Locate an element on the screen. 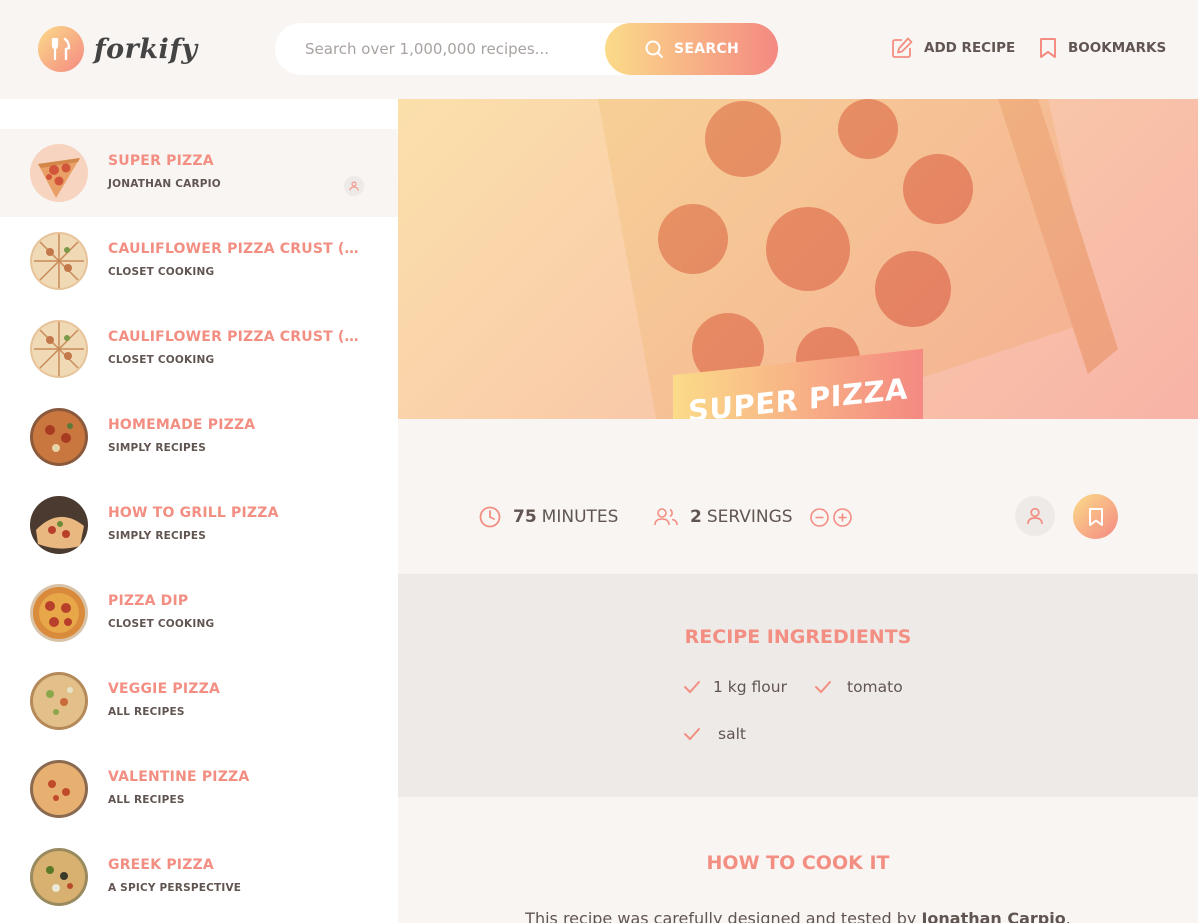  clock-icon is located at coordinates (490, 517).